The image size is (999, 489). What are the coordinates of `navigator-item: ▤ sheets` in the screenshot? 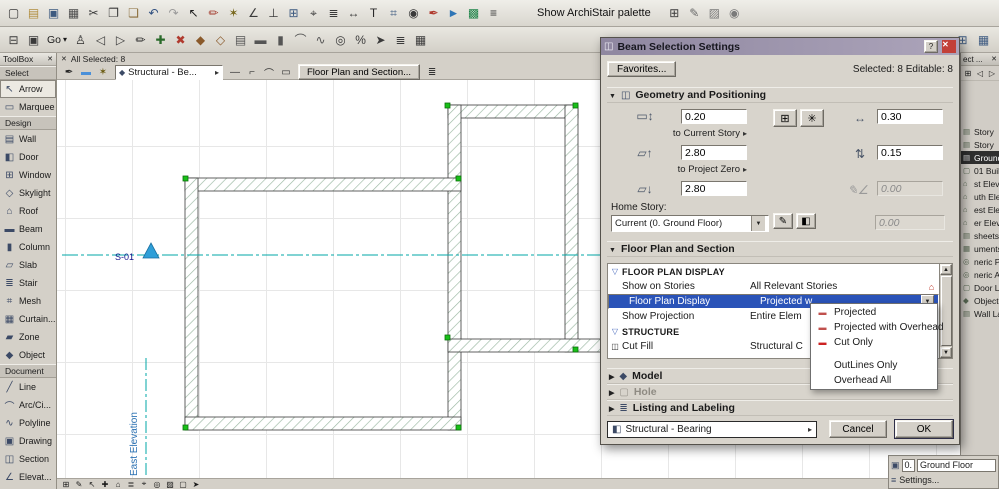 It's located at (980, 235).